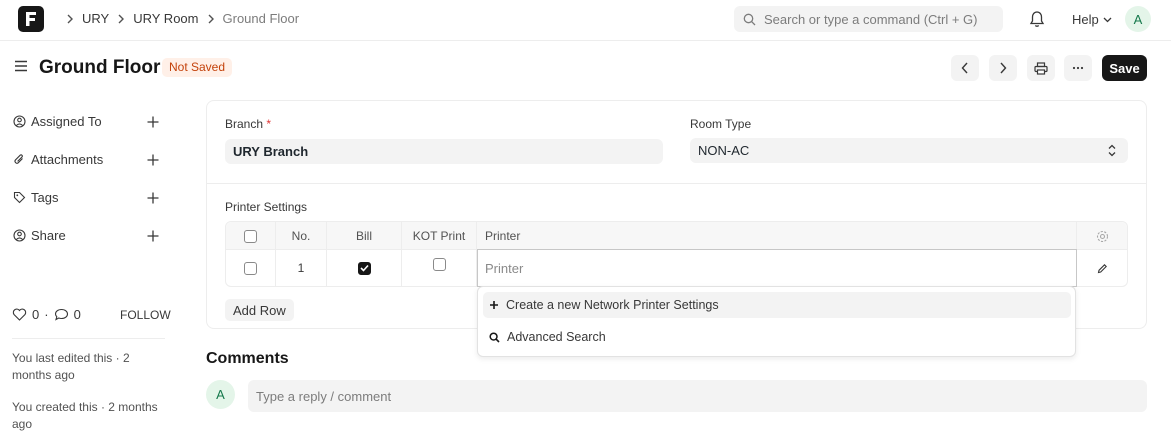 The image size is (1171, 437). I want to click on sidebar-item-label: Tags, so click(45, 197).